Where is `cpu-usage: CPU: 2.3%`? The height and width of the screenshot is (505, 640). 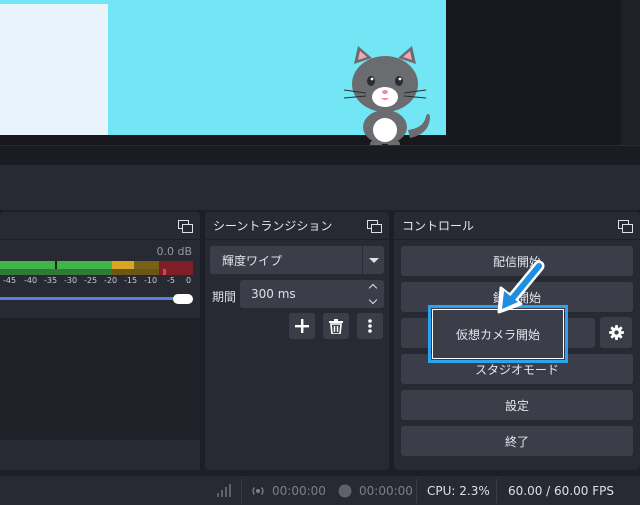
cpu-usage: CPU: 2.3% is located at coordinates (458, 491).